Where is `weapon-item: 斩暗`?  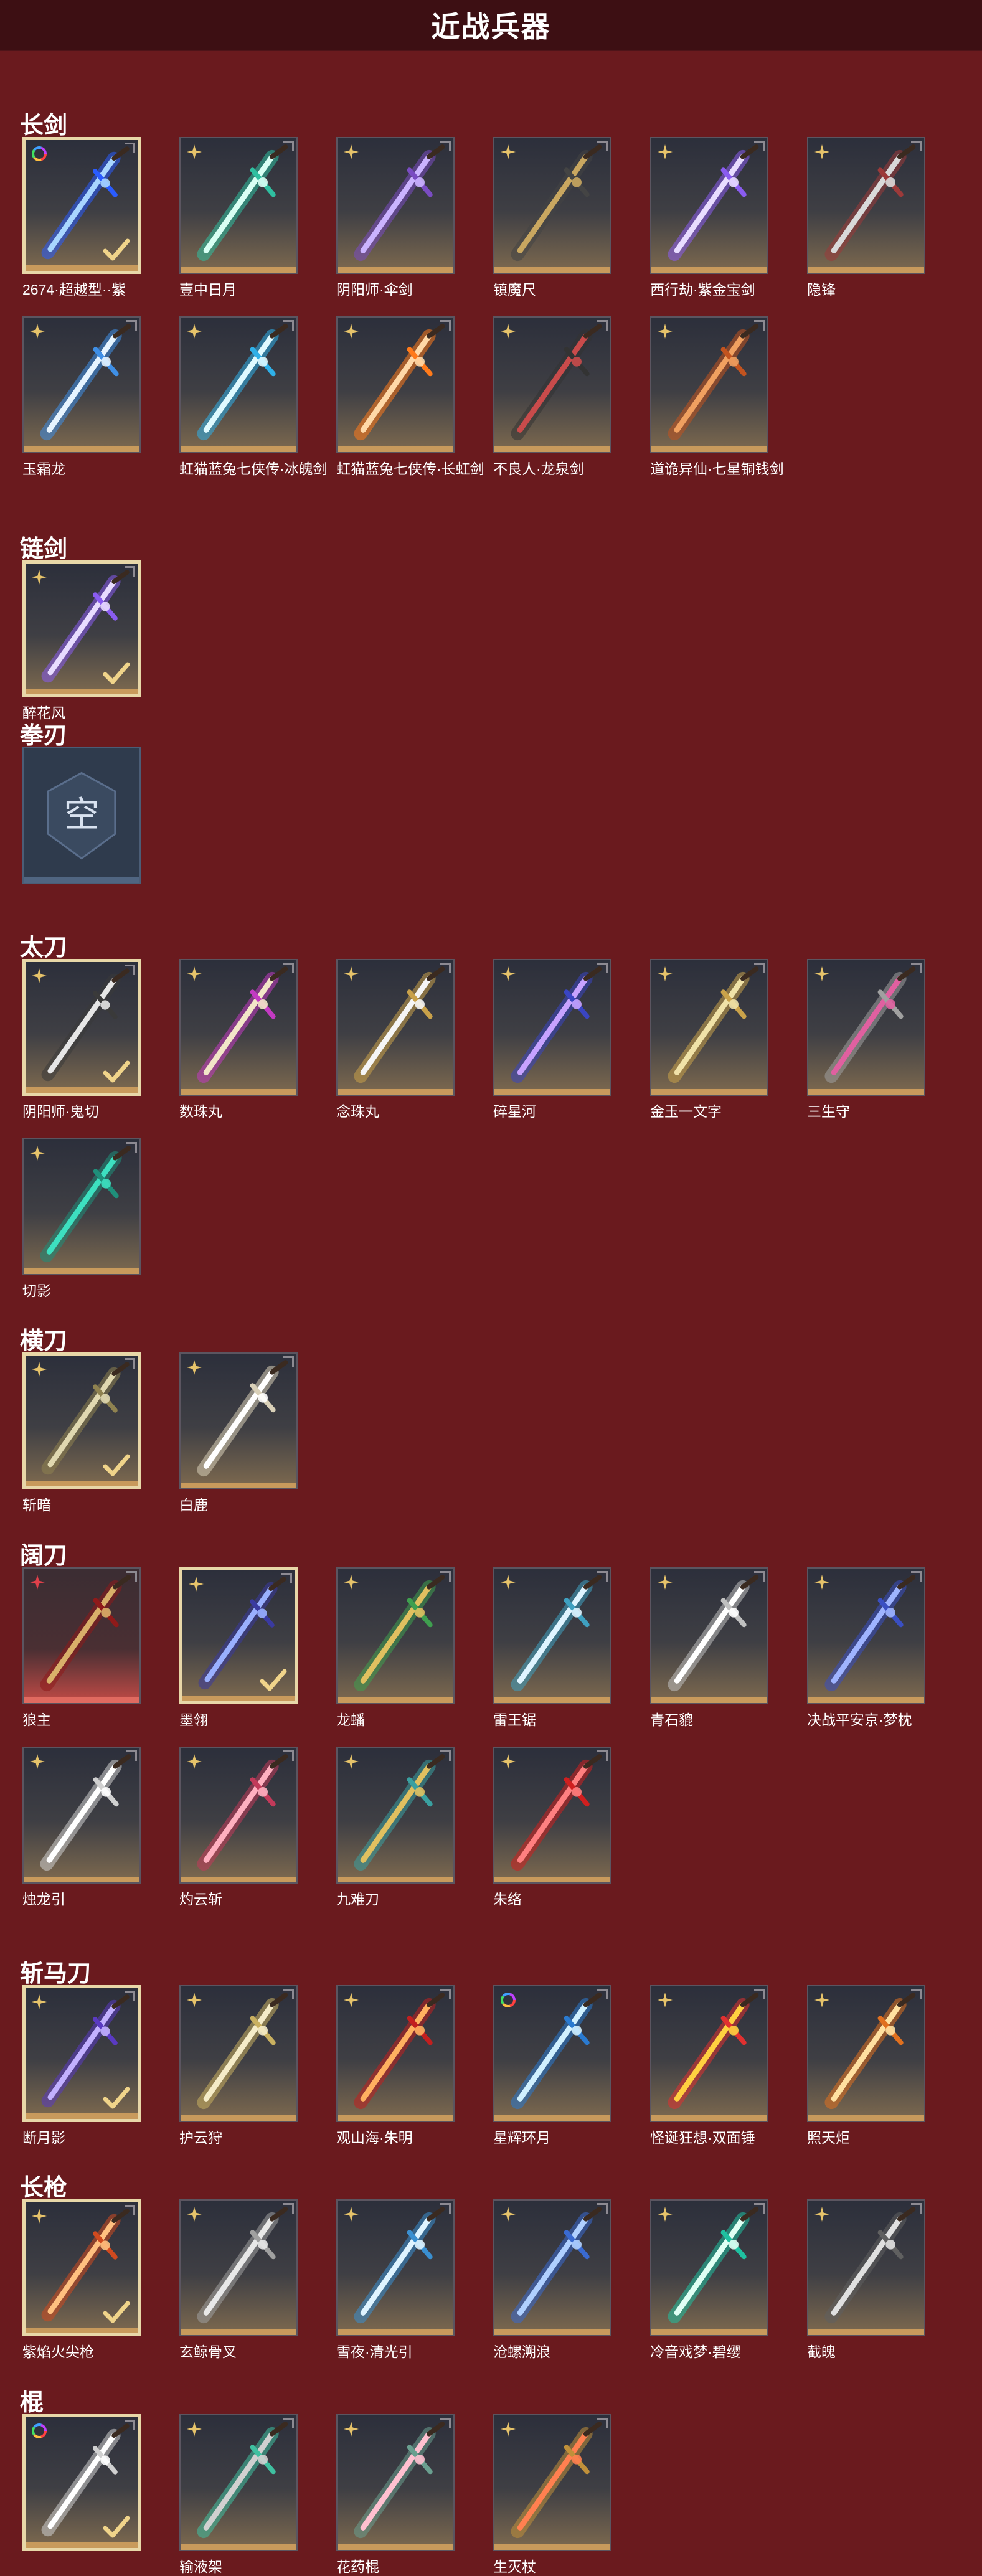
weapon-item: 斩暗 is located at coordinates (79, 1432).